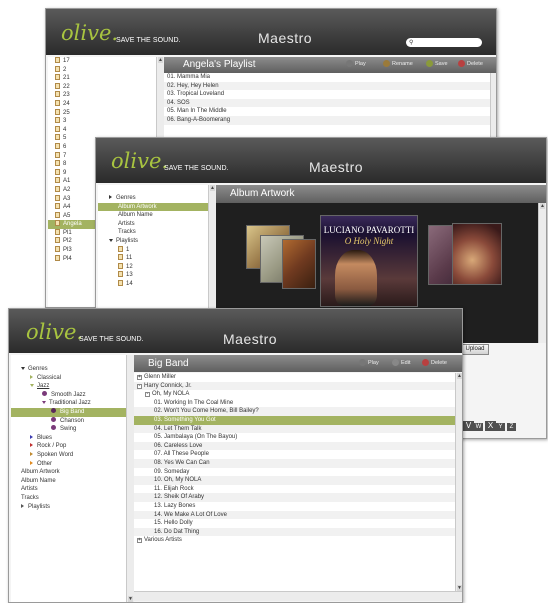 The image size is (548, 603). What do you see at coordinates (72, 507) in the screenshot?
I see `tree-playlists: Playlists` at bounding box center [72, 507].